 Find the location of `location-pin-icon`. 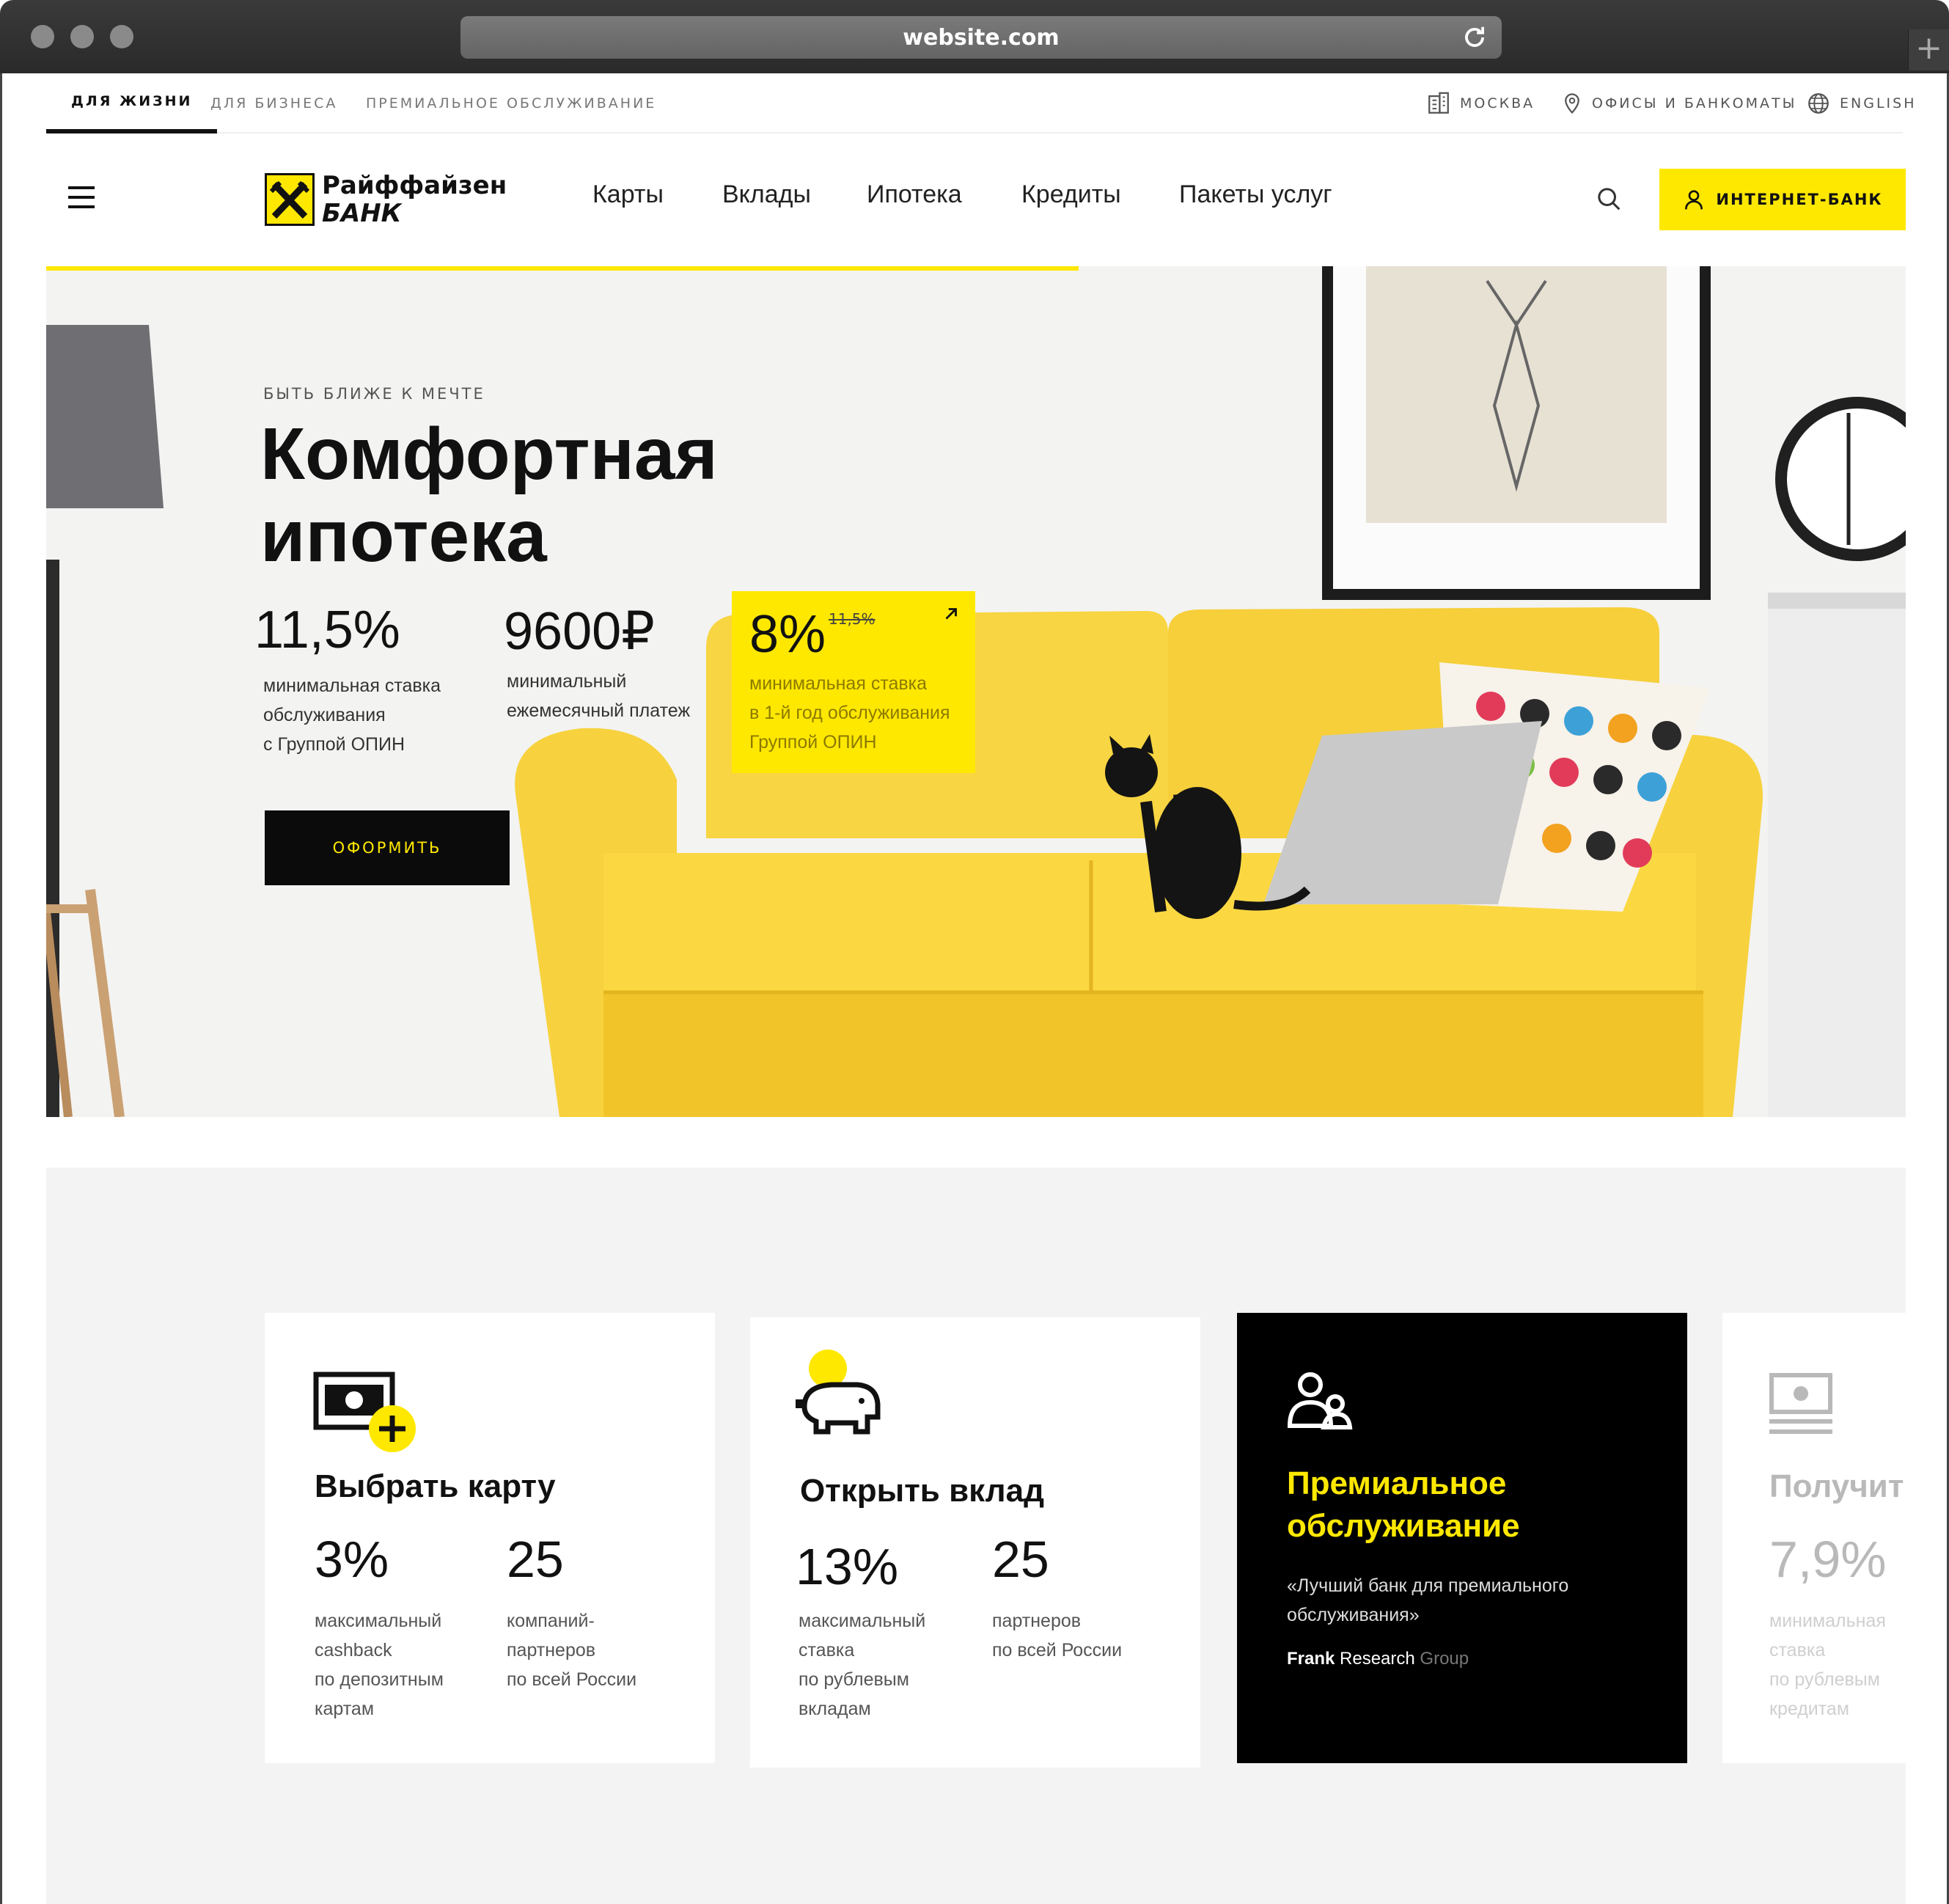

location-pin-icon is located at coordinates (1572, 104).